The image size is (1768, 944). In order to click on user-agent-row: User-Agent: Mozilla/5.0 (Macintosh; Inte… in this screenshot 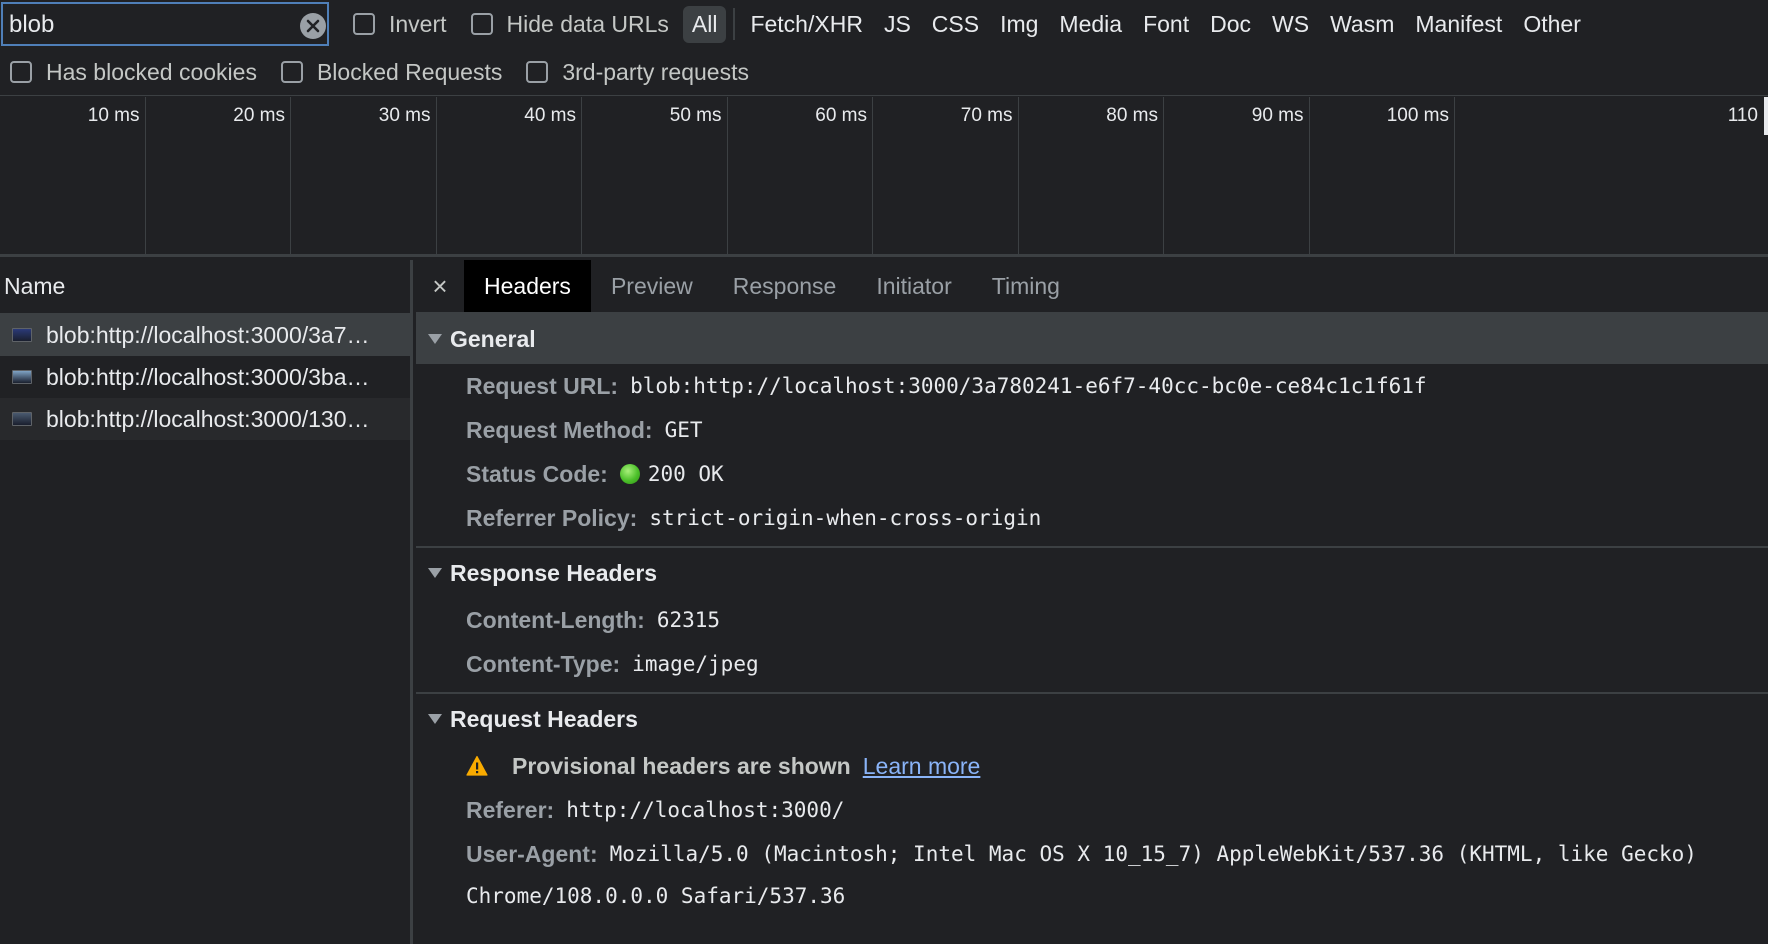, I will do `click(1092, 854)`.